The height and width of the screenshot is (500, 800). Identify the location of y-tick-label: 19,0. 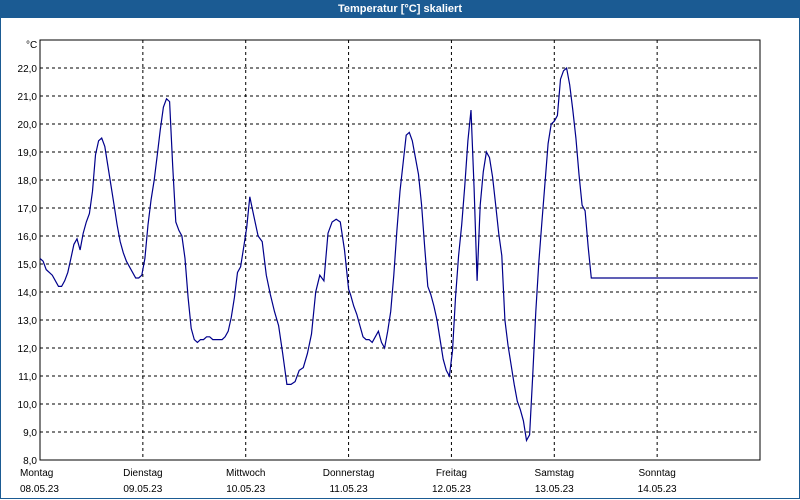
(28, 153).